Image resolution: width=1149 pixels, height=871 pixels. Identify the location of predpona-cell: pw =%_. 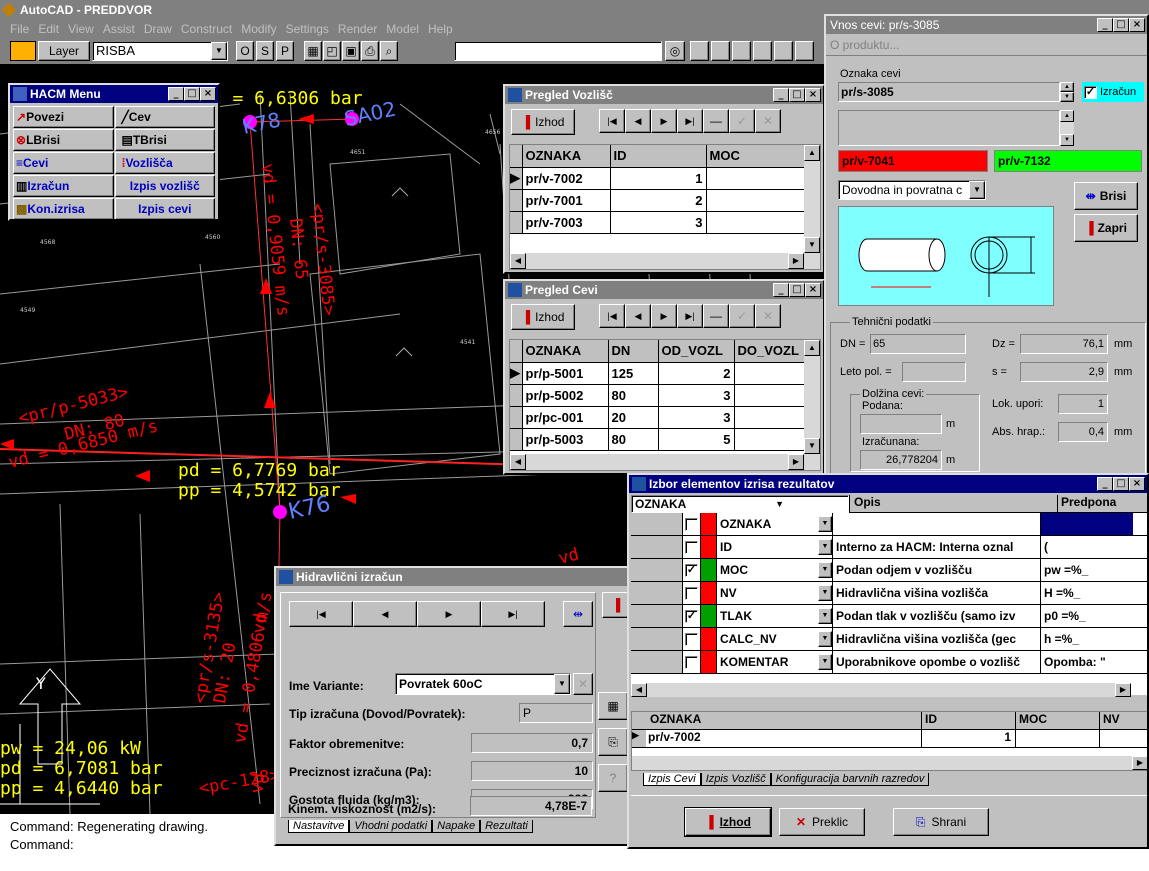
(1087, 570).